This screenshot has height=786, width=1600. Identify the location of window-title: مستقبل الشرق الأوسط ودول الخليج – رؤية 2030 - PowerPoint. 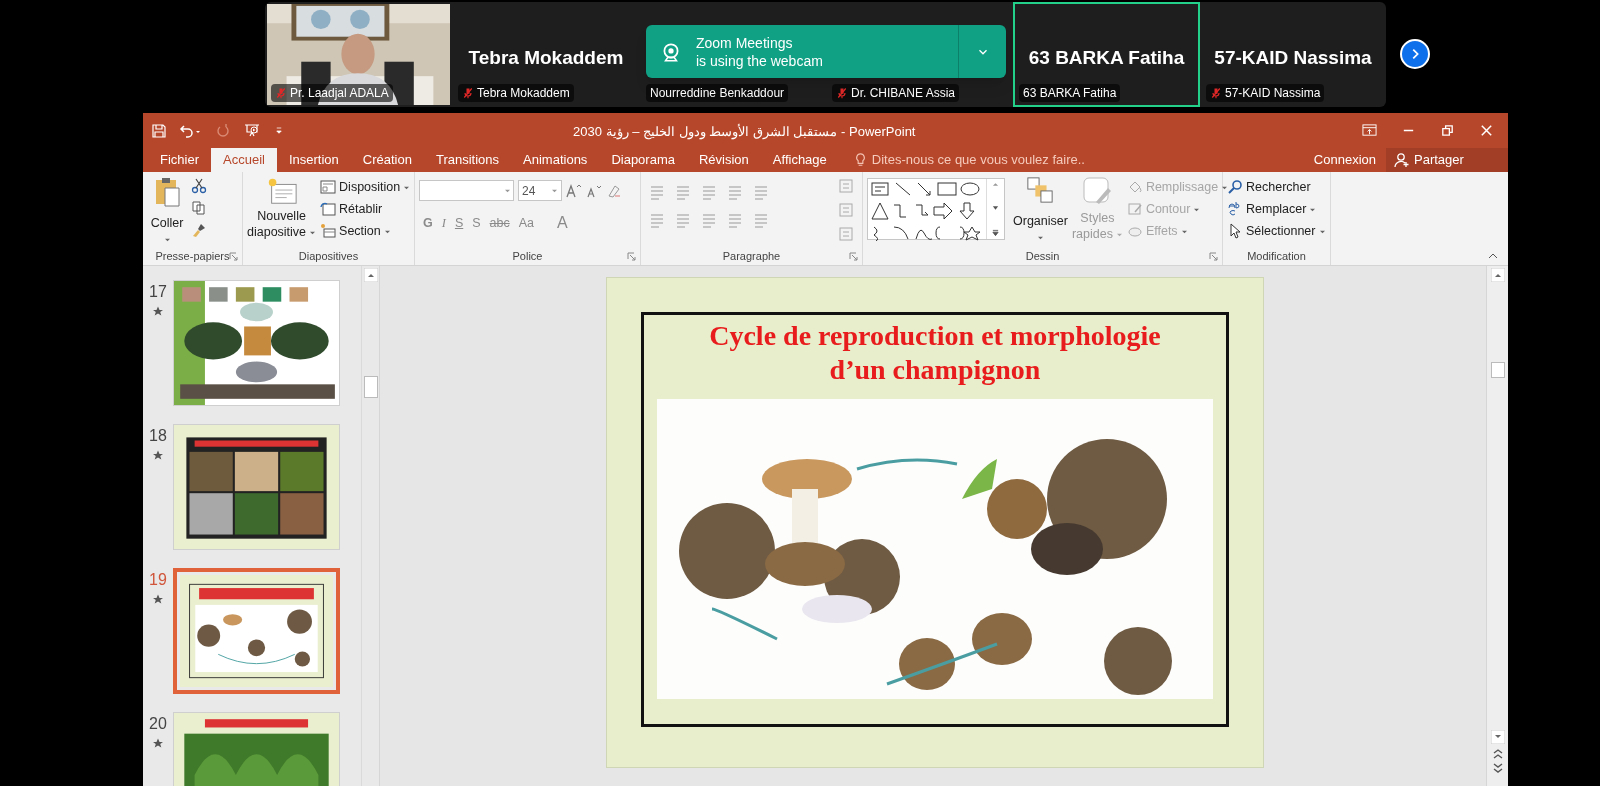
(744, 132).